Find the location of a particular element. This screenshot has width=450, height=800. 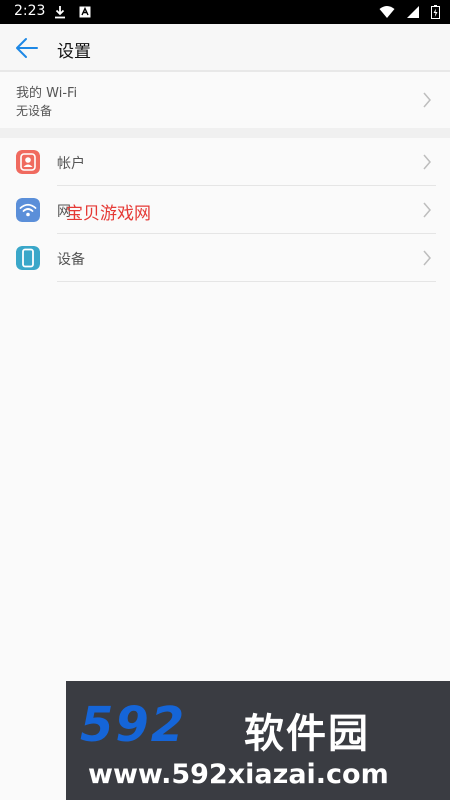

banner-url: www.592xiazai.com is located at coordinates (238, 774).